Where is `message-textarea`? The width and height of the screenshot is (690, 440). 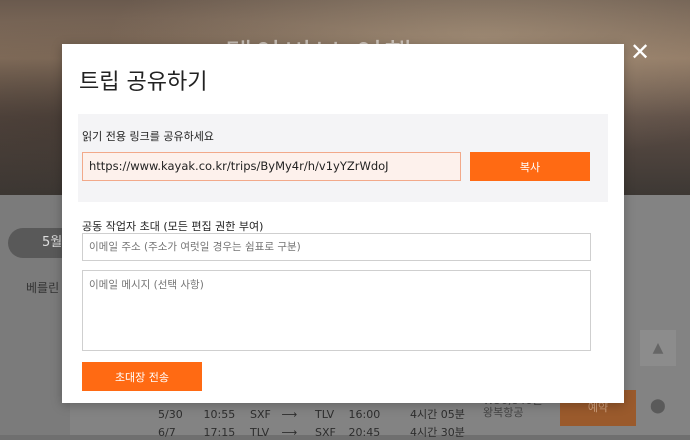 message-textarea is located at coordinates (336, 310).